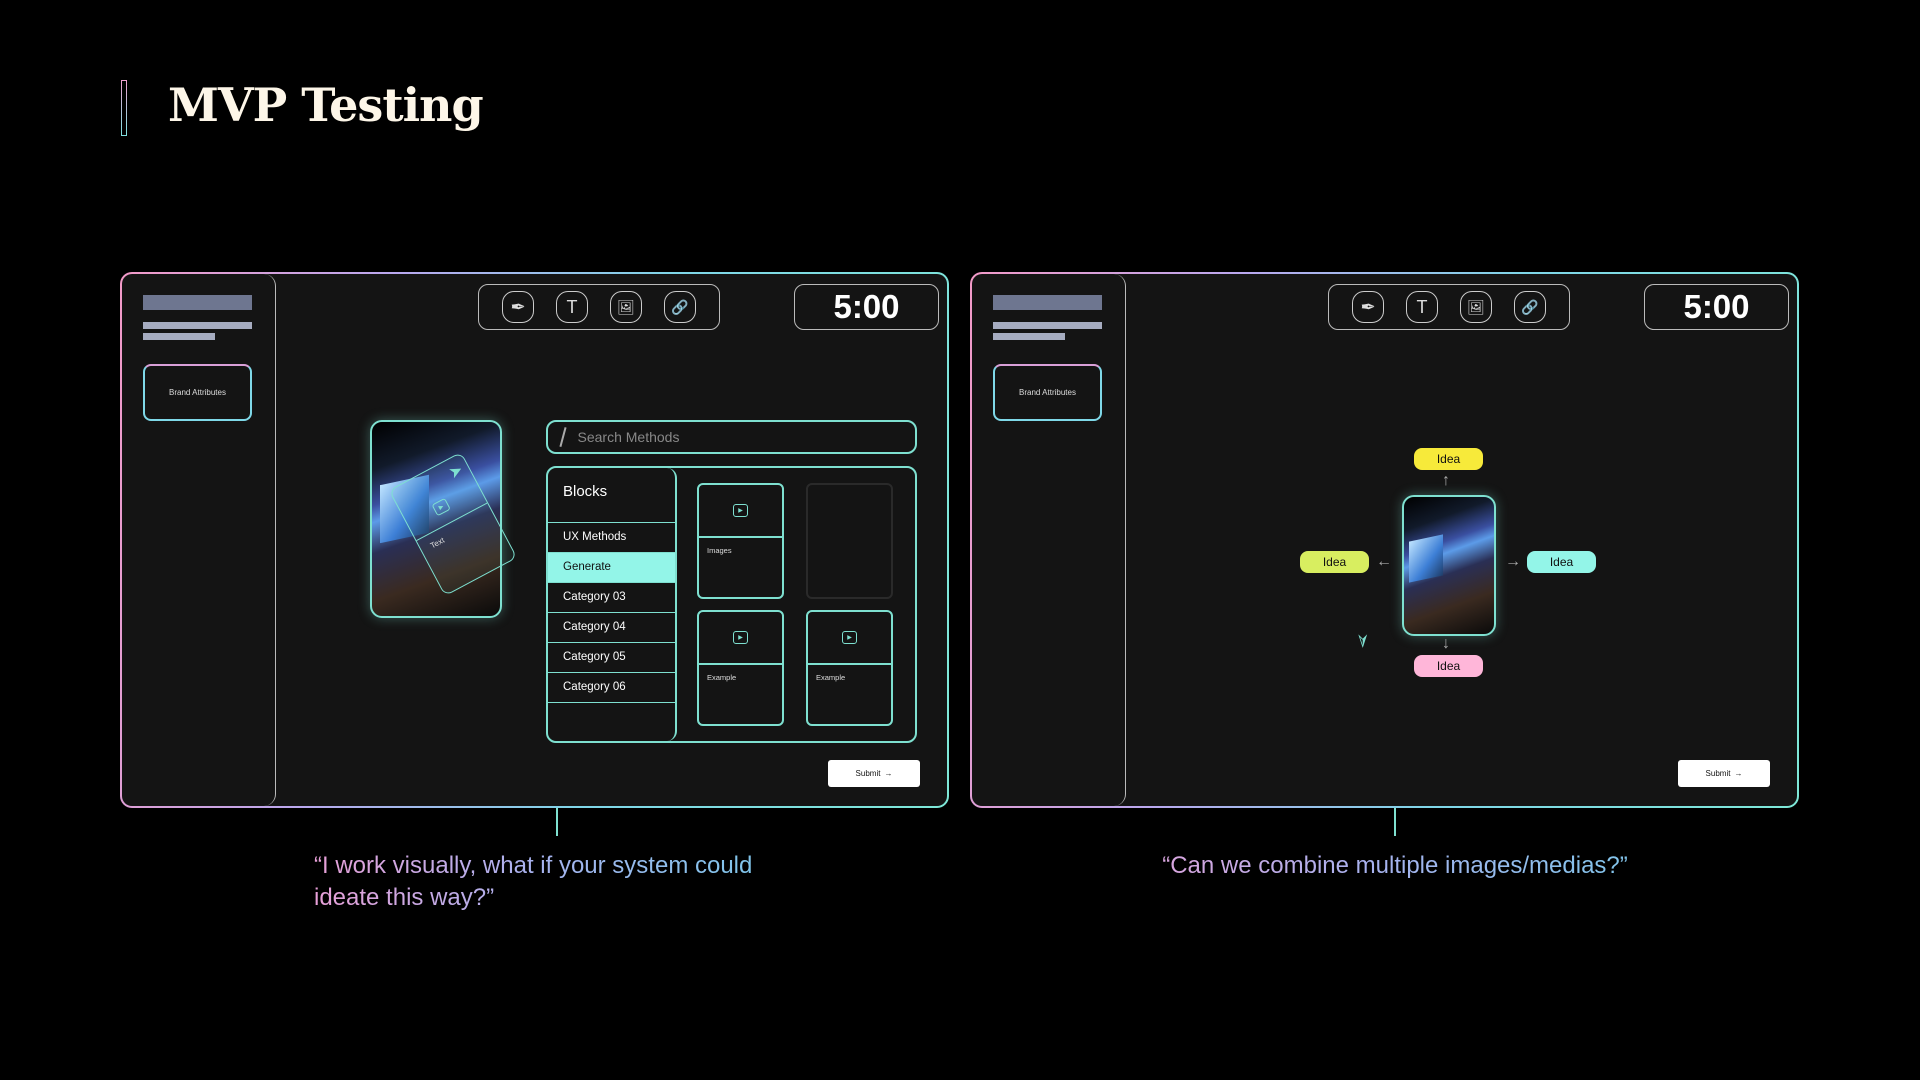 This screenshot has height=1080, width=1920. I want to click on card-text-label: Text, so click(437, 543).